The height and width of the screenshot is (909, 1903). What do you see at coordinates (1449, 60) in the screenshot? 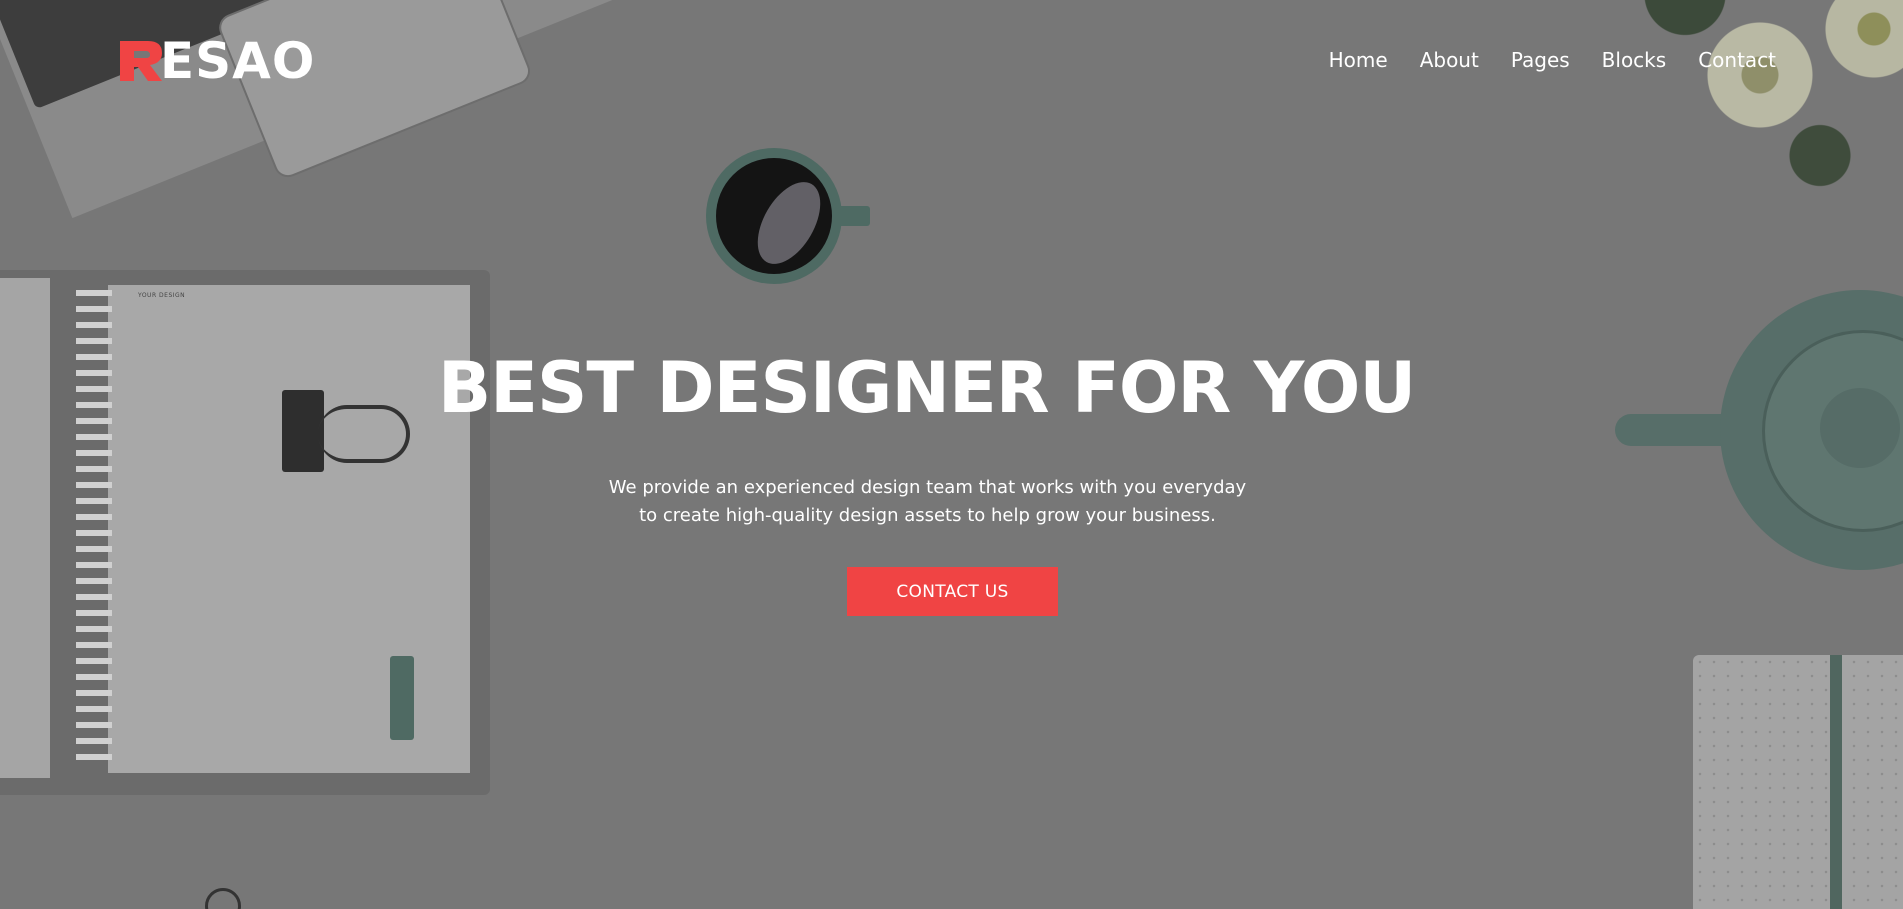
I see `nav-about: About` at bounding box center [1449, 60].